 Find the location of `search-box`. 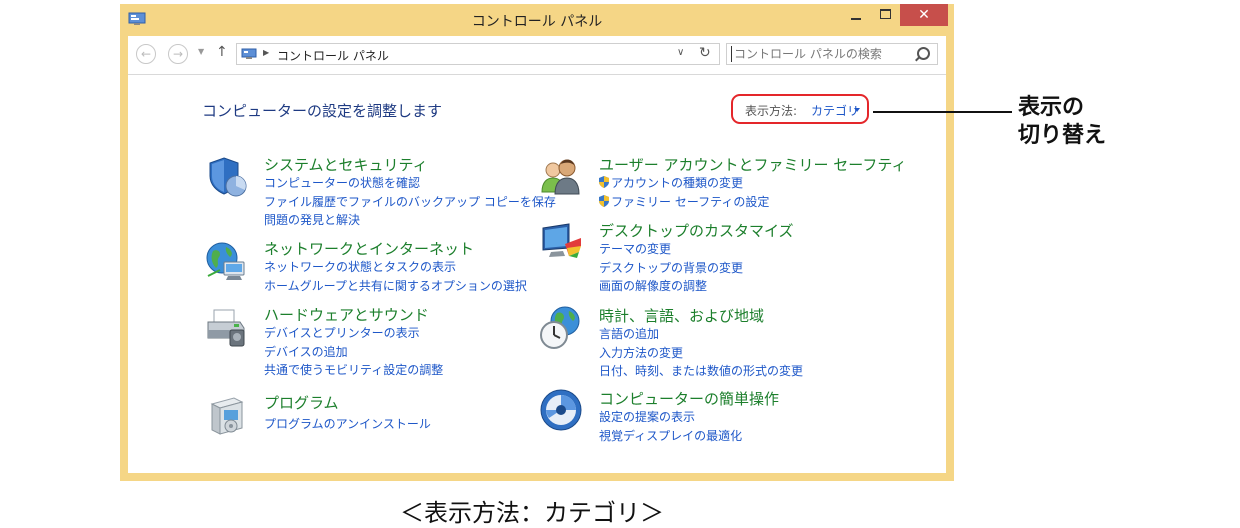

search-box is located at coordinates (832, 54).